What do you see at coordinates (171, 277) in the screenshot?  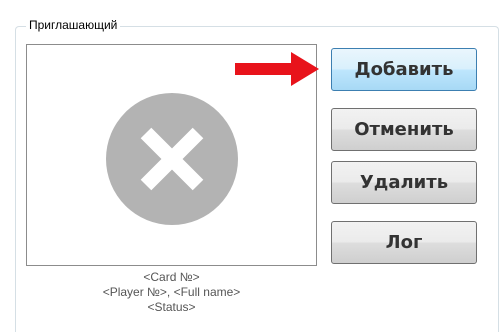 I see `card-number-label: <Card №>` at bounding box center [171, 277].